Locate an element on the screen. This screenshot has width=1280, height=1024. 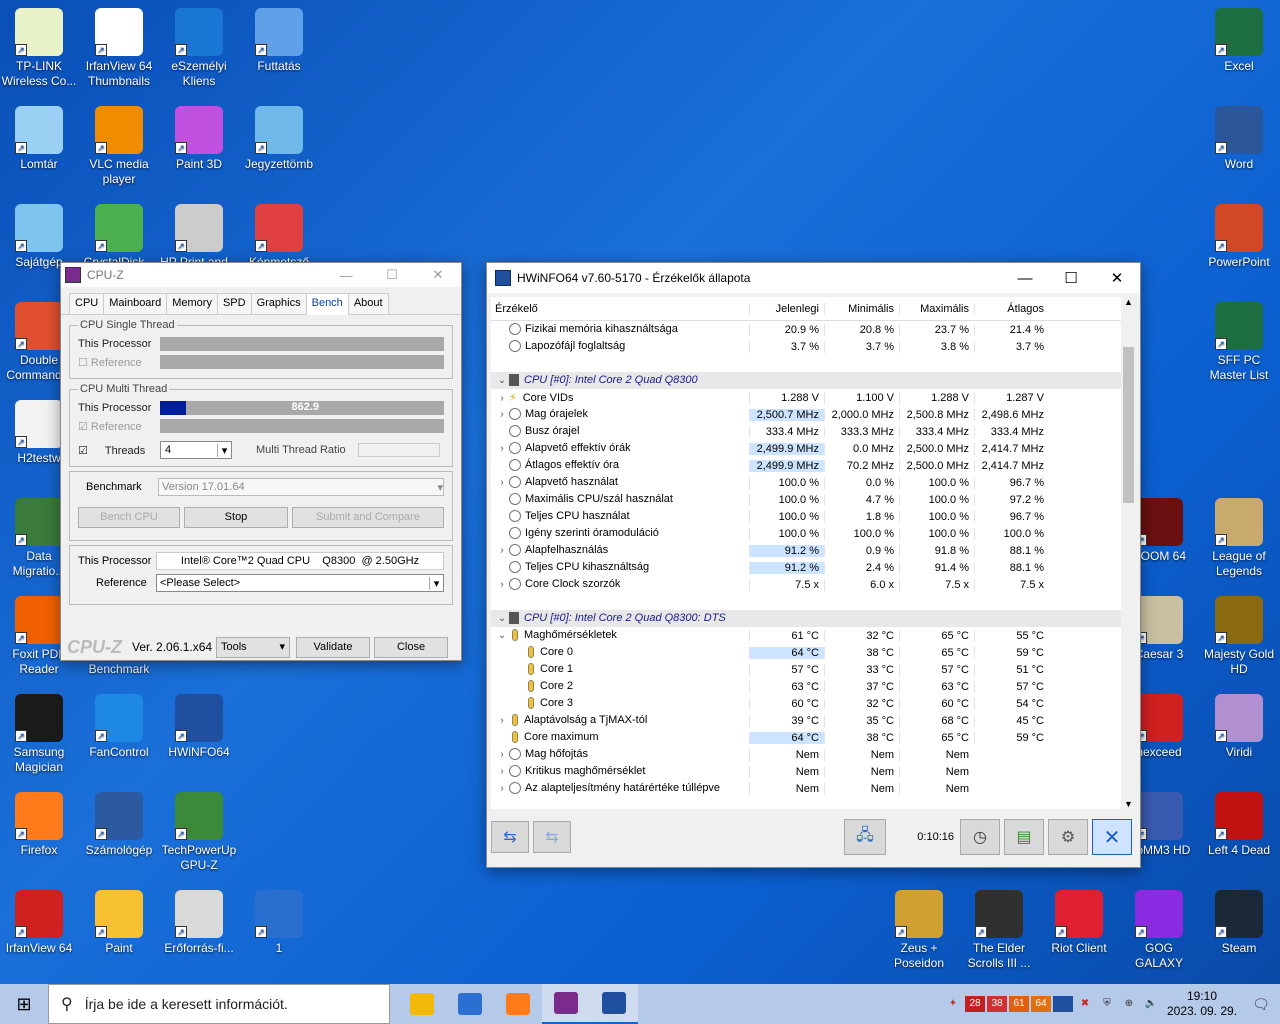
sensor-row: Core 3 60 °C 32 °C 60 °C 54 °C is located at coordinates (807, 703).